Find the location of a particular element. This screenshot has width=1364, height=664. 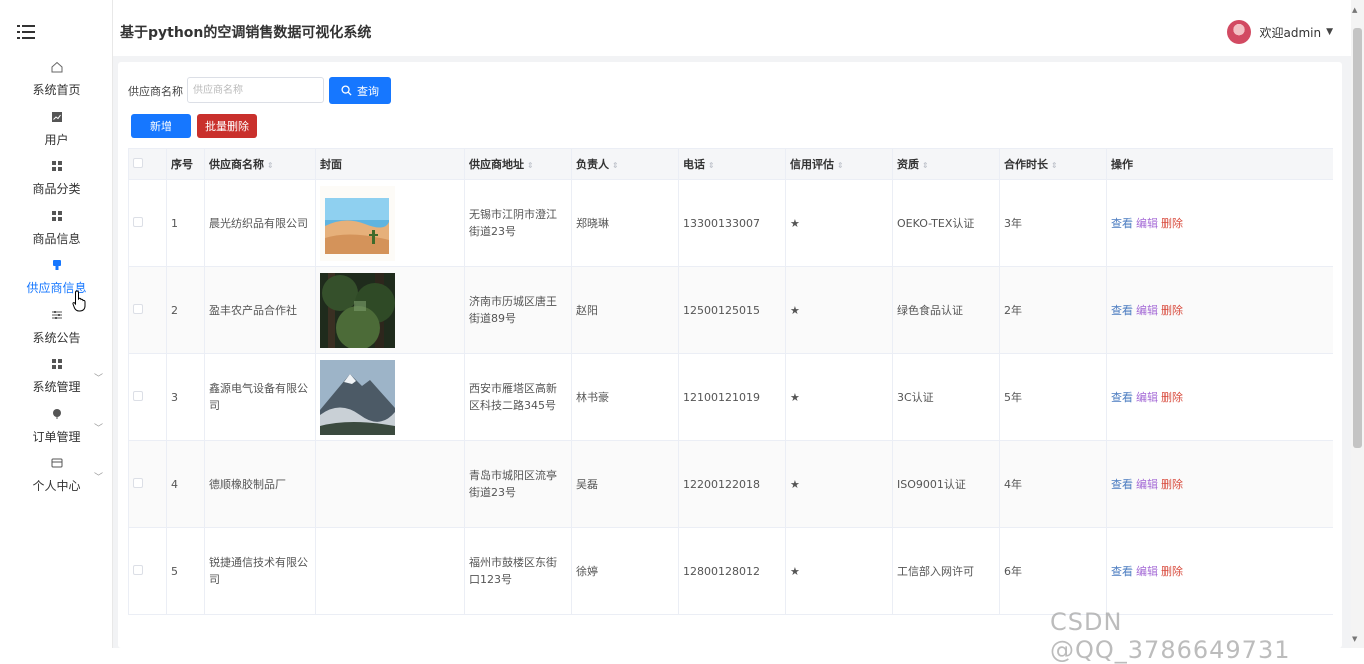

cell-duration: 4年 is located at coordinates (1053, 484).